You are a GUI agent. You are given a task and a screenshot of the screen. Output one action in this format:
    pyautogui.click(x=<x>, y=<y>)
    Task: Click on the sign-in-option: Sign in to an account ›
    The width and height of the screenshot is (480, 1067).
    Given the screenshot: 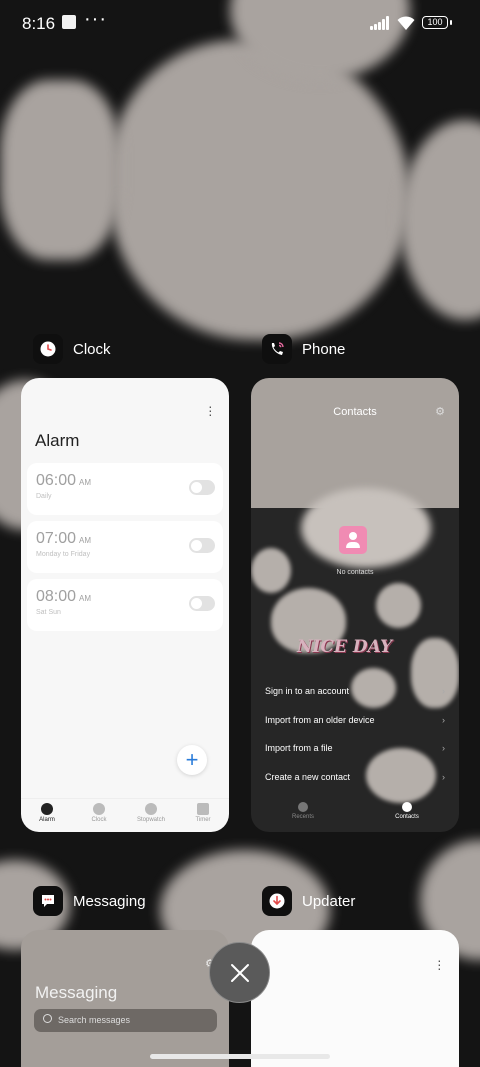 What is the action you would take?
    pyautogui.click(x=355, y=691)
    